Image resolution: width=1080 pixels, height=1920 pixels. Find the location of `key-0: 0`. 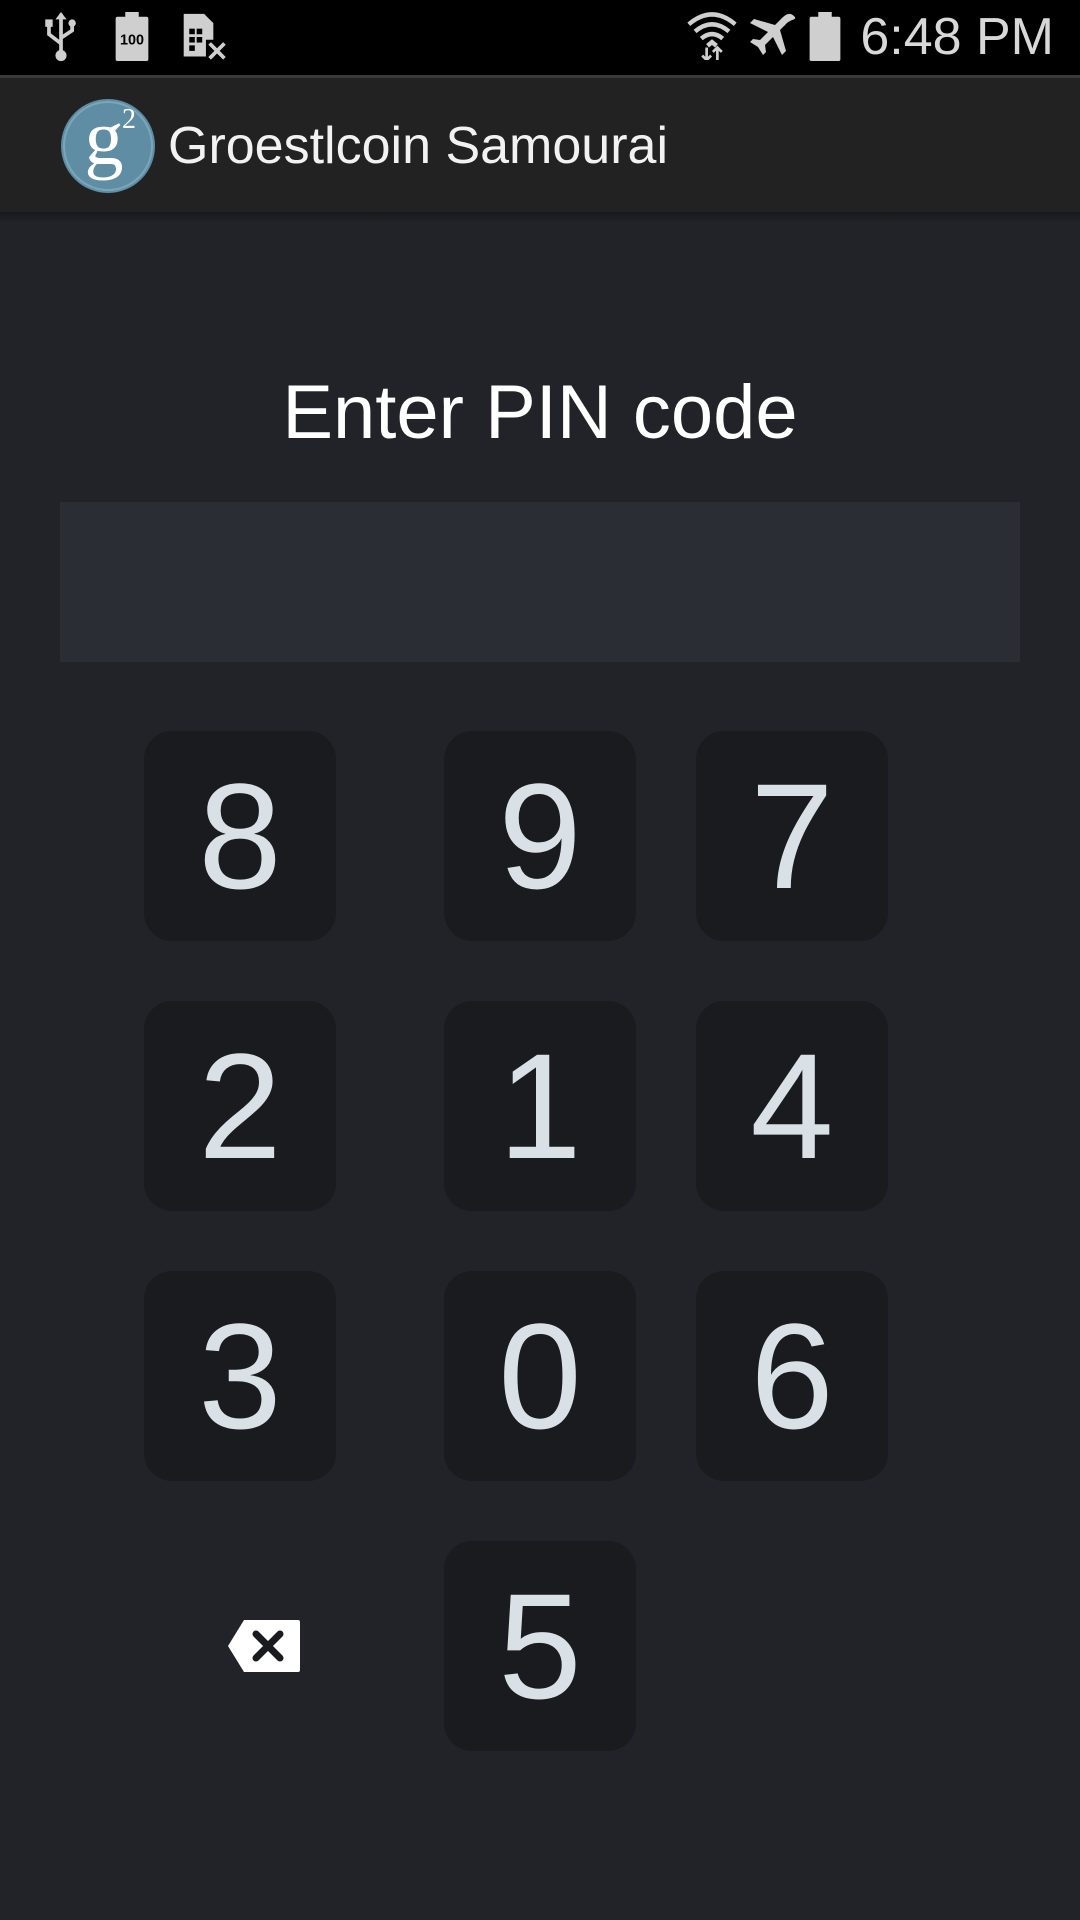

key-0: 0 is located at coordinates (540, 1376).